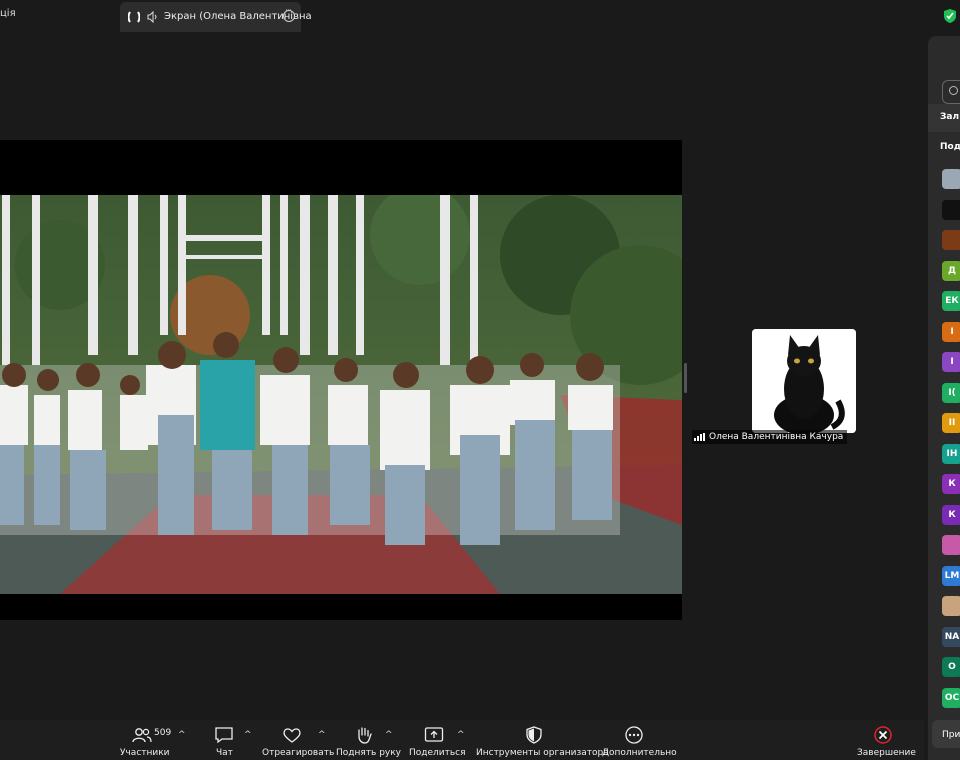  Describe the element at coordinates (369, 753) in the screenshot. I see `raise-hand-label: Поднять руку` at that location.